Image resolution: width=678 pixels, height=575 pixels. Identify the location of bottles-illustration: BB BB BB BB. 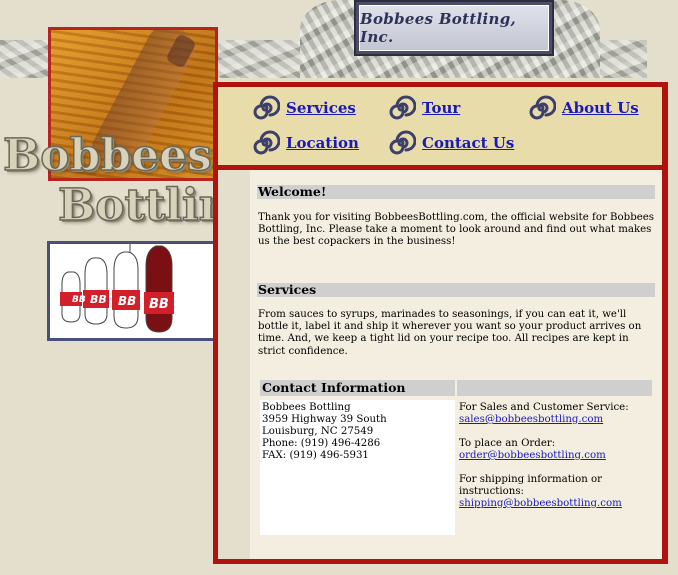
(133, 291).